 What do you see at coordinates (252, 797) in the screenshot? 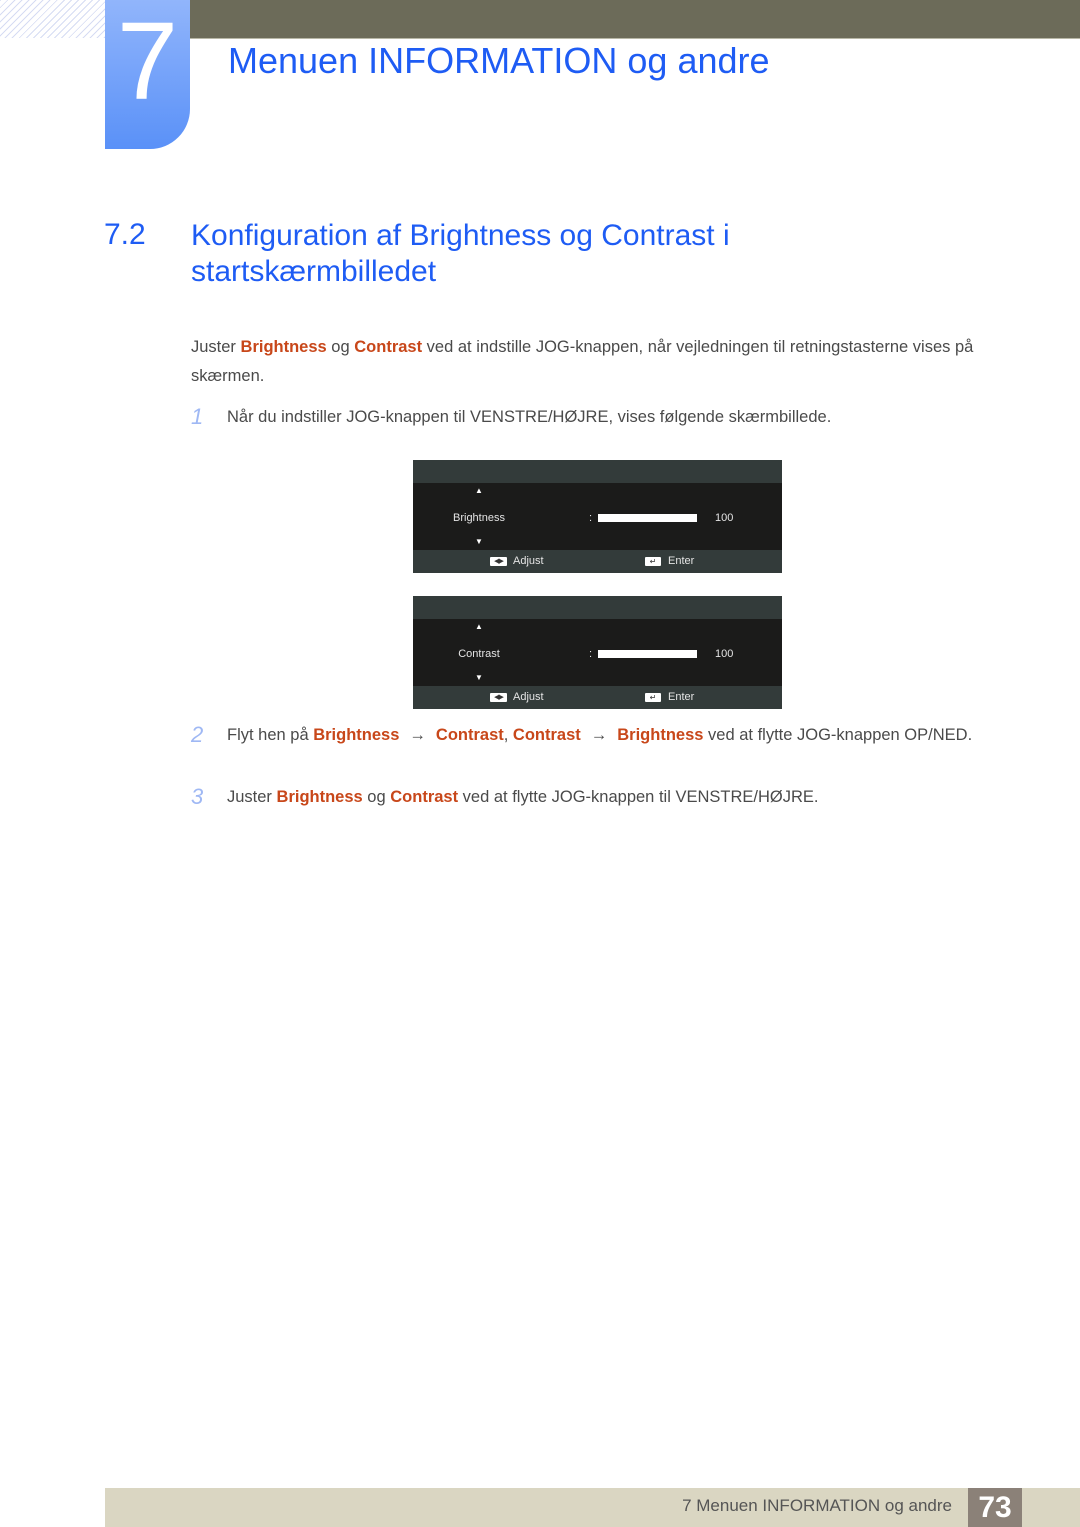
I see `step-text-part: Juster` at bounding box center [252, 797].